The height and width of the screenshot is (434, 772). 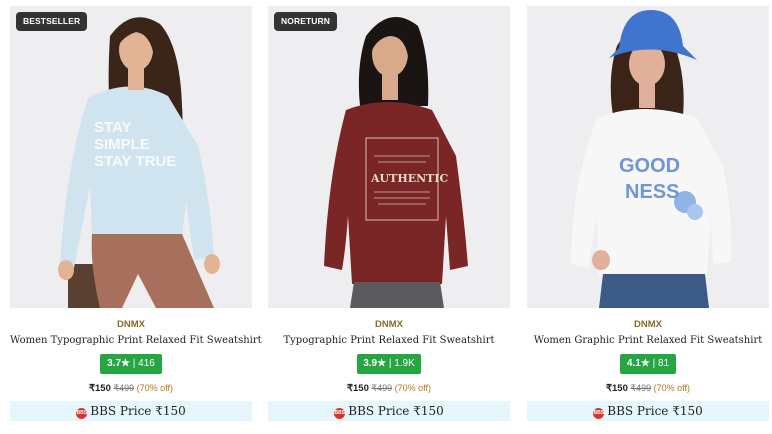 What do you see at coordinates (135, 161) in the screenshot?
I see `print-line: STAY TRUE` at bounding box center [135, 161].